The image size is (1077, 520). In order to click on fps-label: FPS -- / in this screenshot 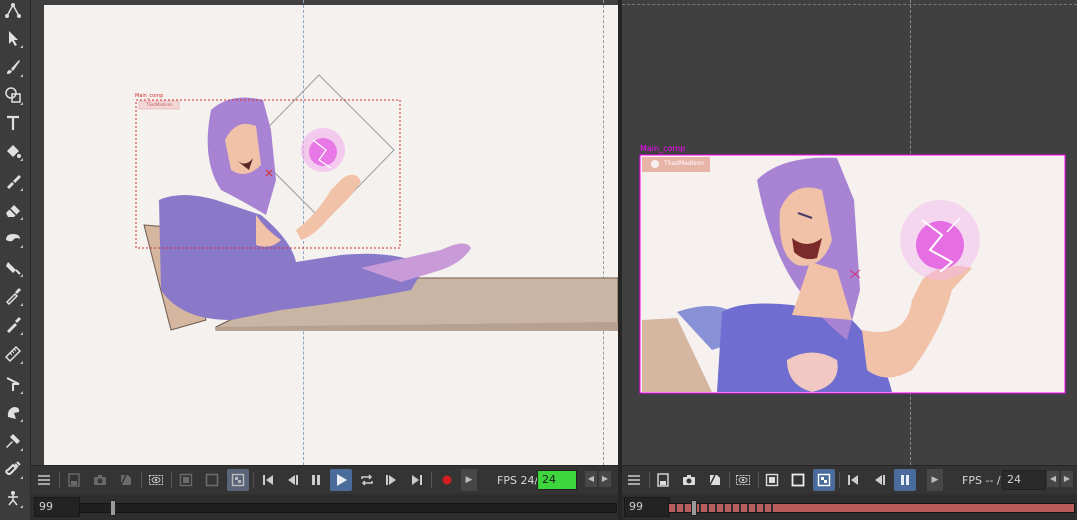, I will do `click(981, 480)`.